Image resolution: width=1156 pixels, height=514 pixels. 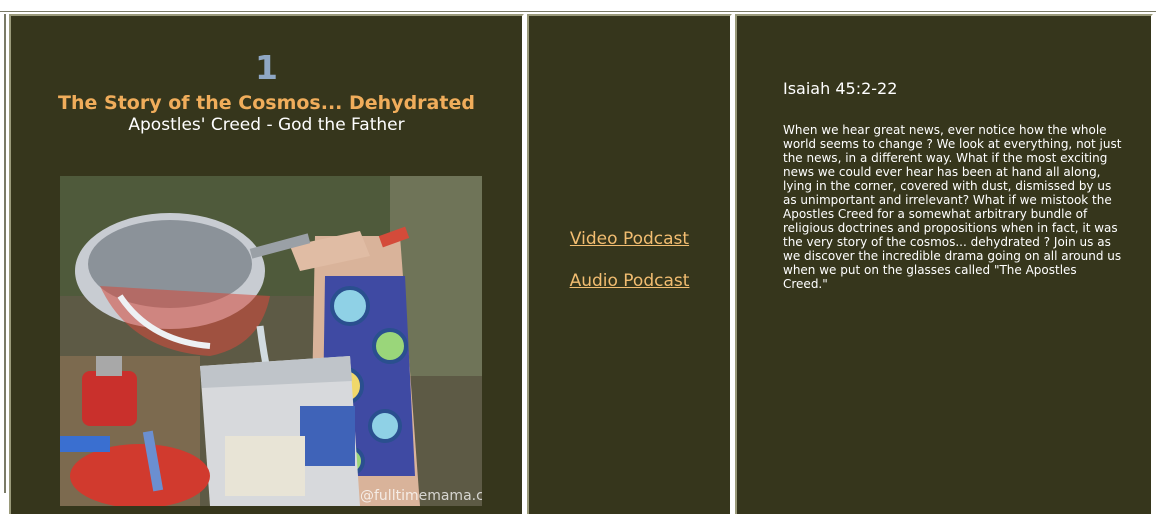 What do you see at coordinates (629, 239) in the screenshot?
I see `video-podcast-link: Video Podcast` at bounding box center [629, 239].